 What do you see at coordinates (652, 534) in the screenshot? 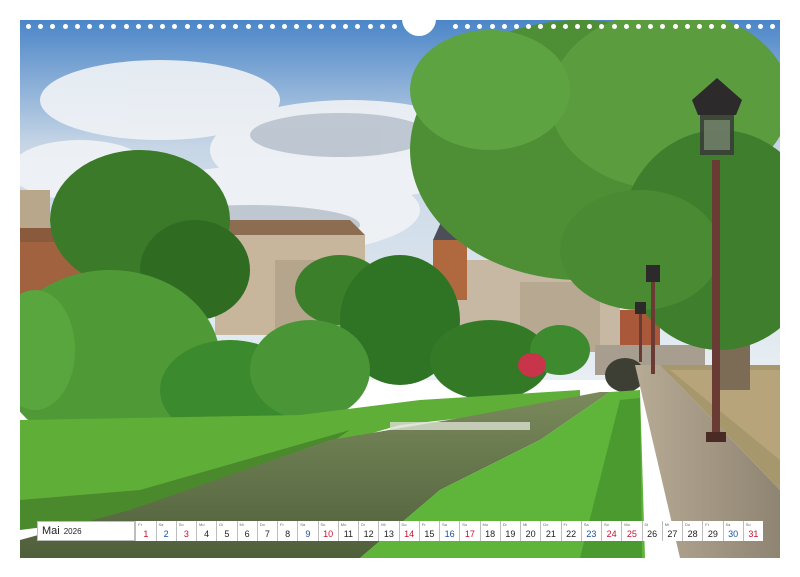
I see `day-number: 26` at bounding box center [652, 534].